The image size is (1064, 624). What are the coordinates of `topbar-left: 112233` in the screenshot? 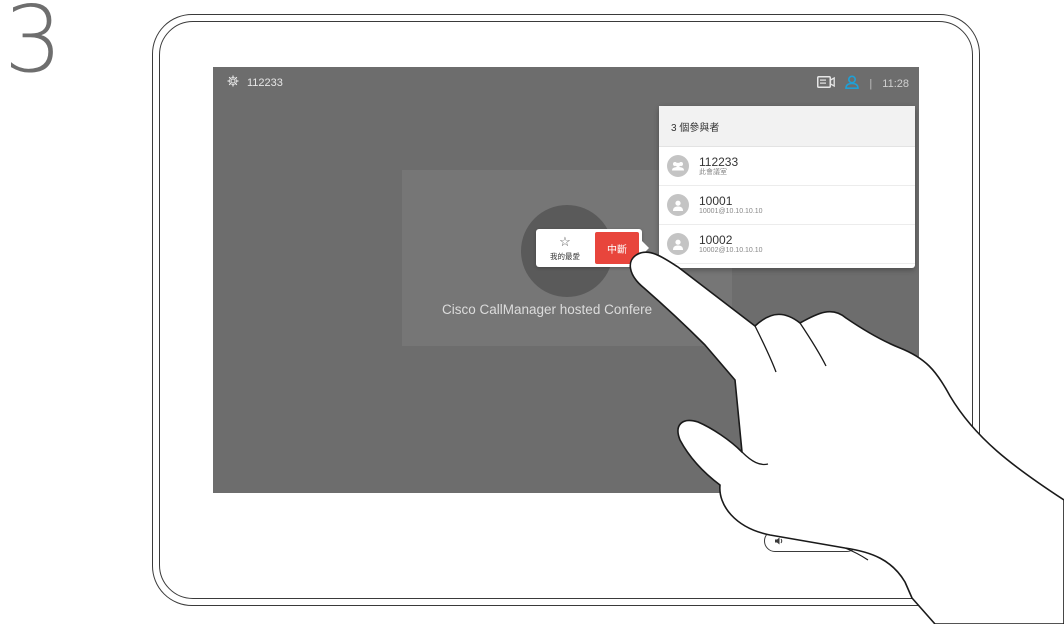 It's located at (255, 82).